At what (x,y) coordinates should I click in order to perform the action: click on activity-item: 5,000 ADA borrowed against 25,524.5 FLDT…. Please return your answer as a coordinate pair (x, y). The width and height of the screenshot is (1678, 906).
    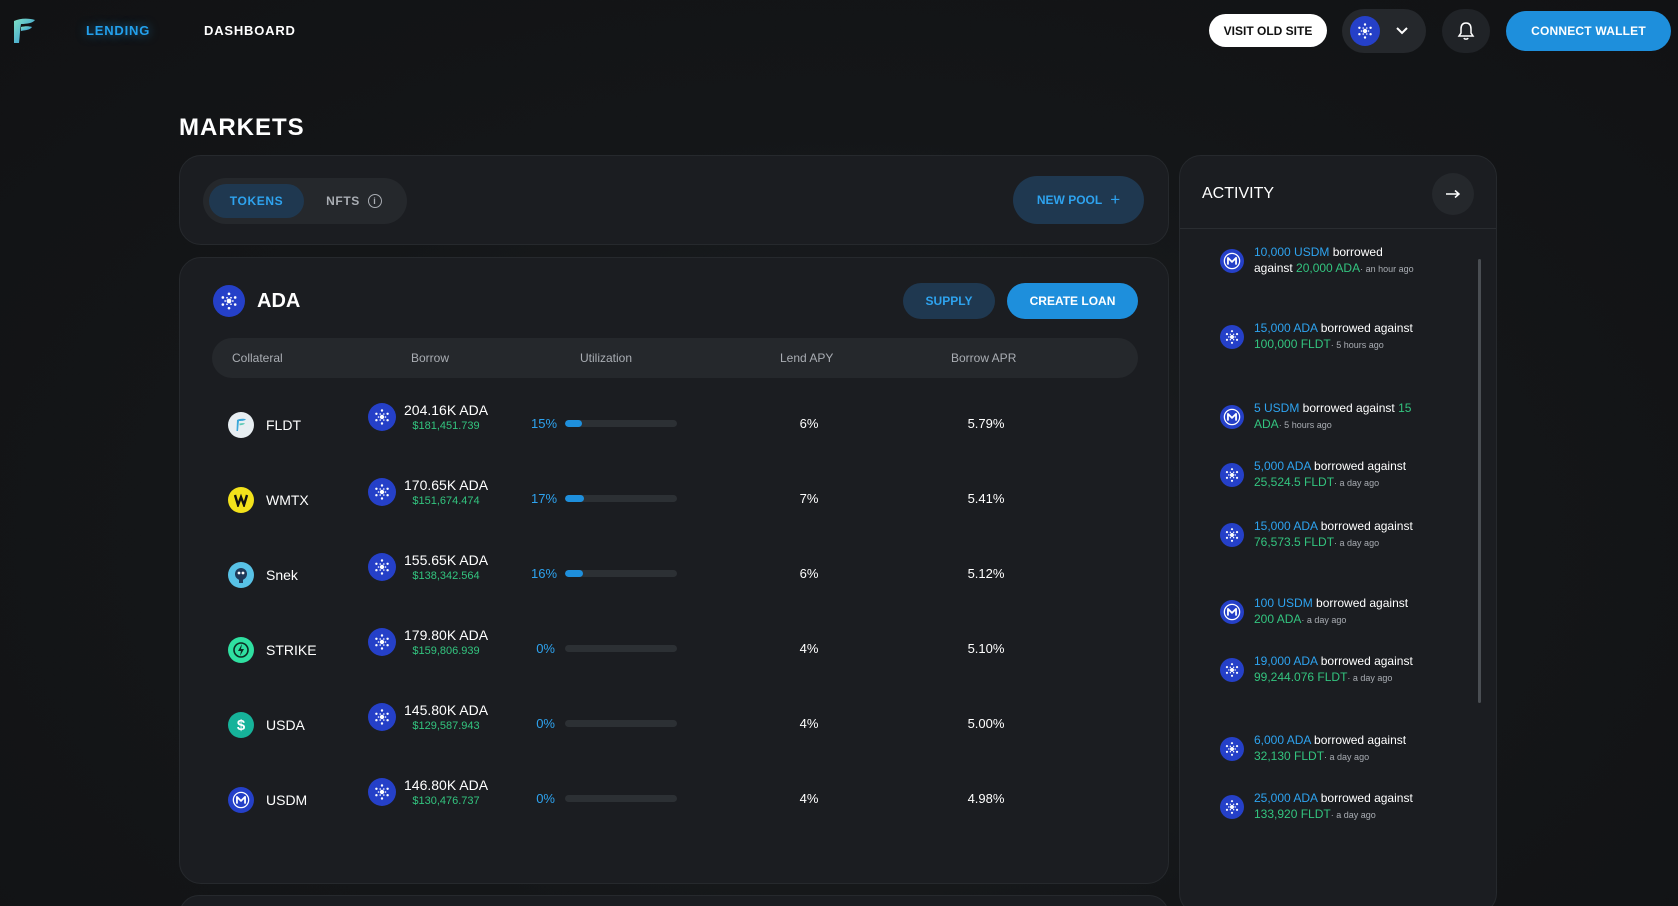
    Looking at the image, I should click on (1318, 474).